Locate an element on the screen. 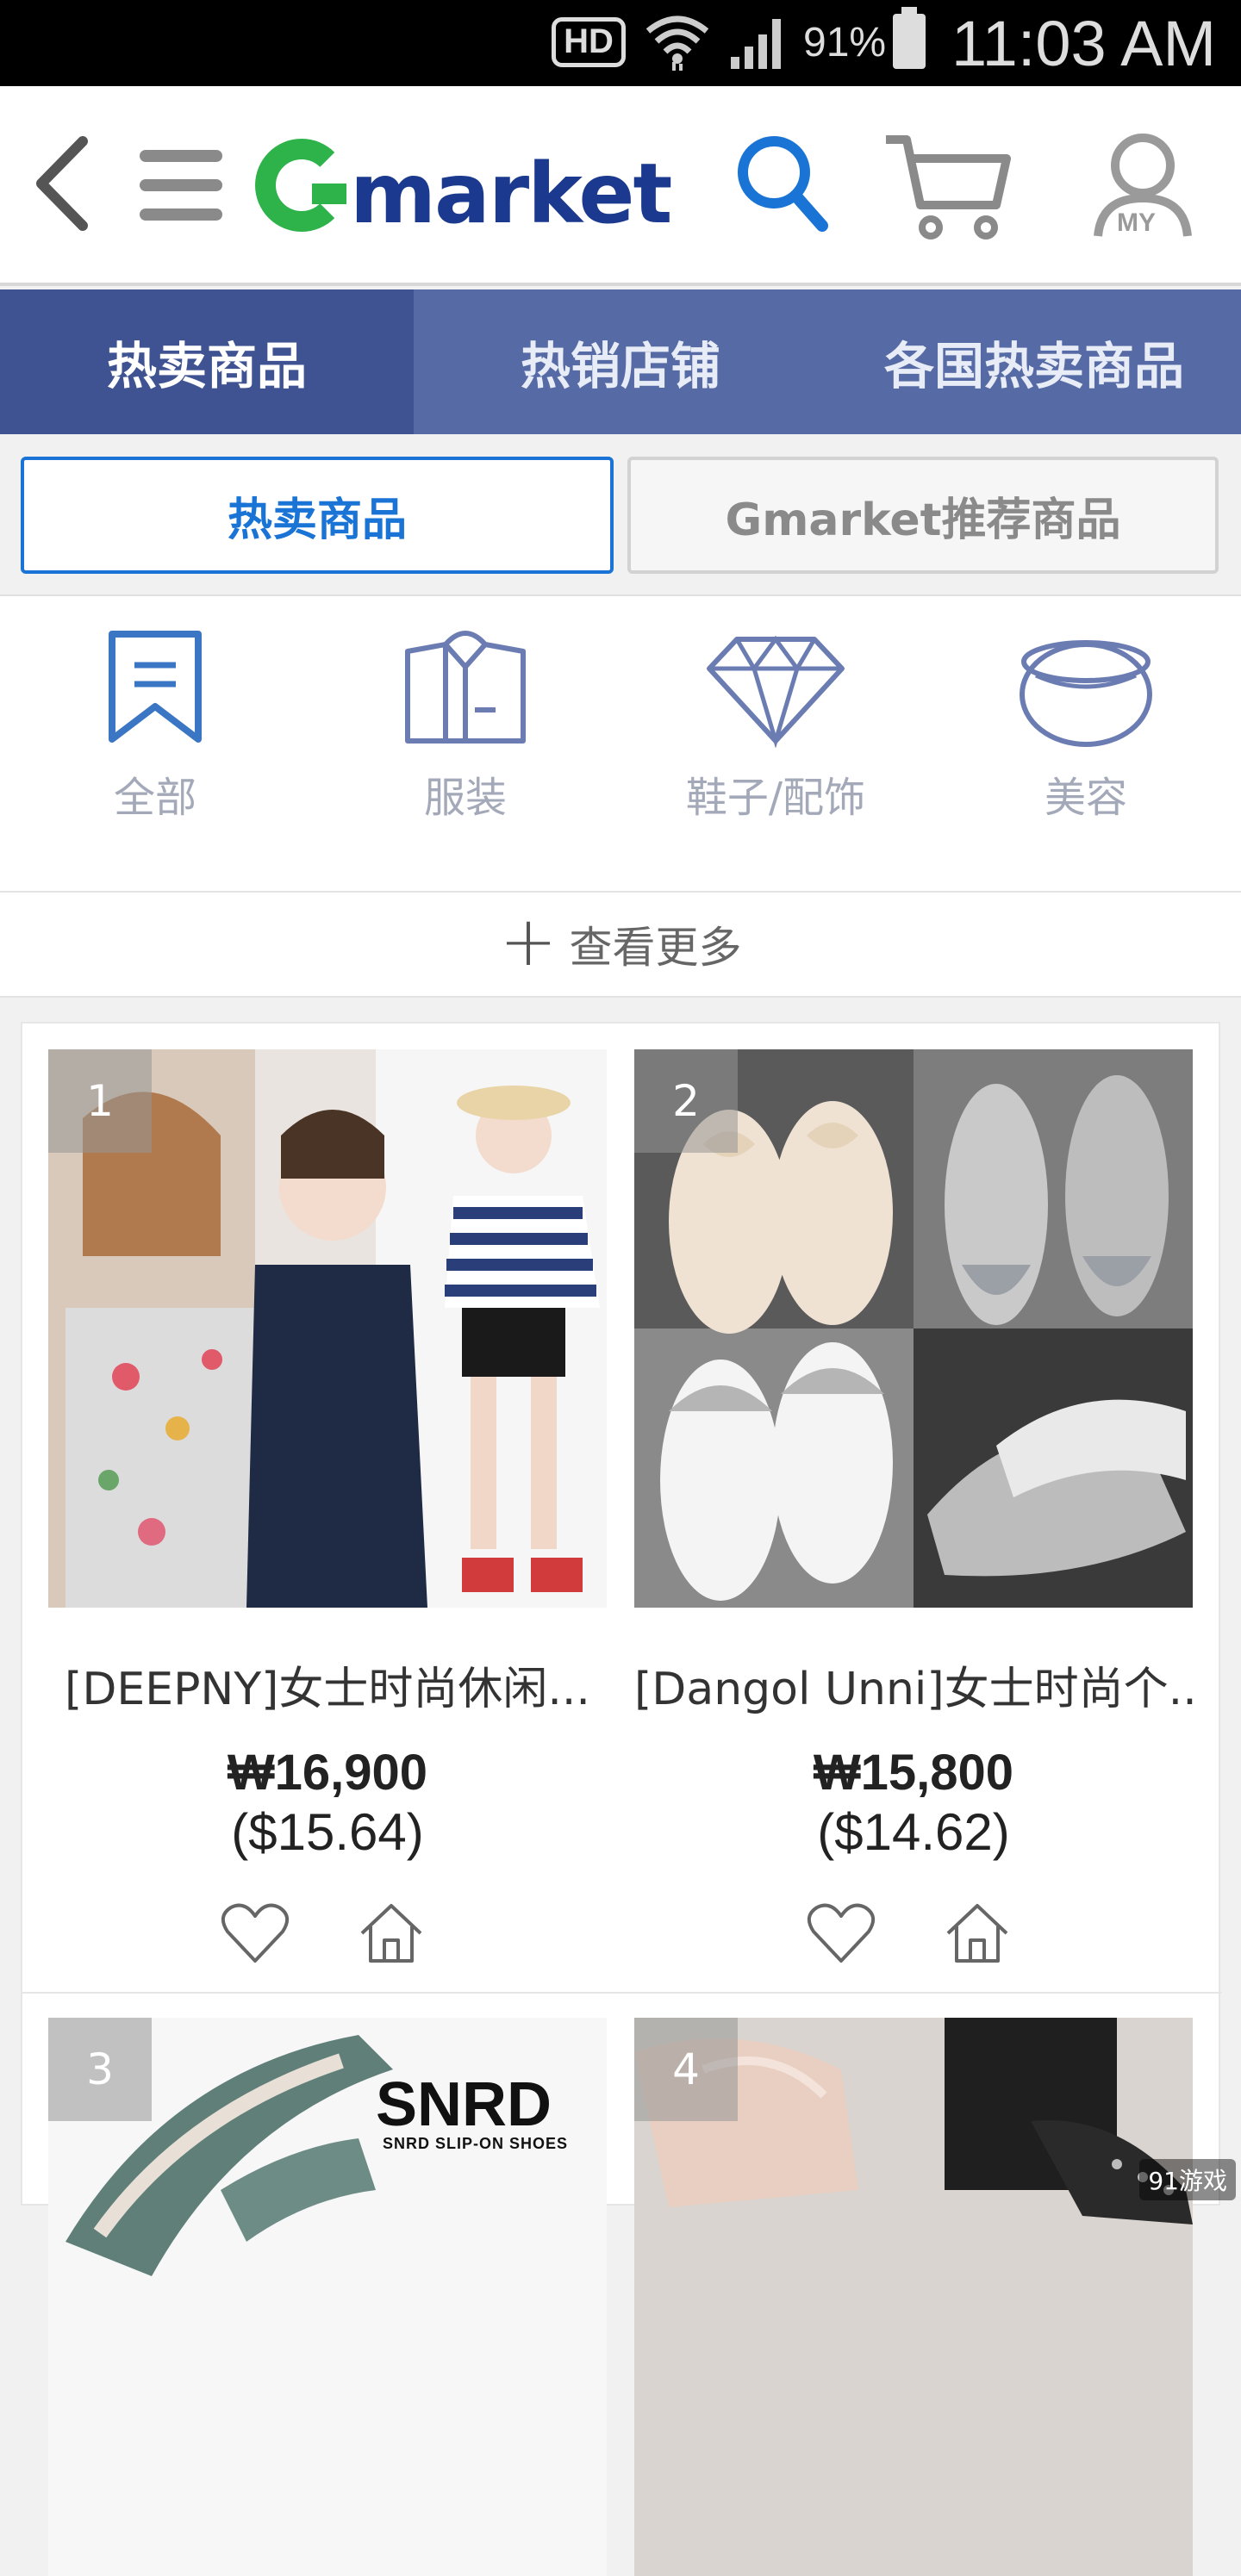  clock: 11:03 AM is located at coordinates (1084, 44).